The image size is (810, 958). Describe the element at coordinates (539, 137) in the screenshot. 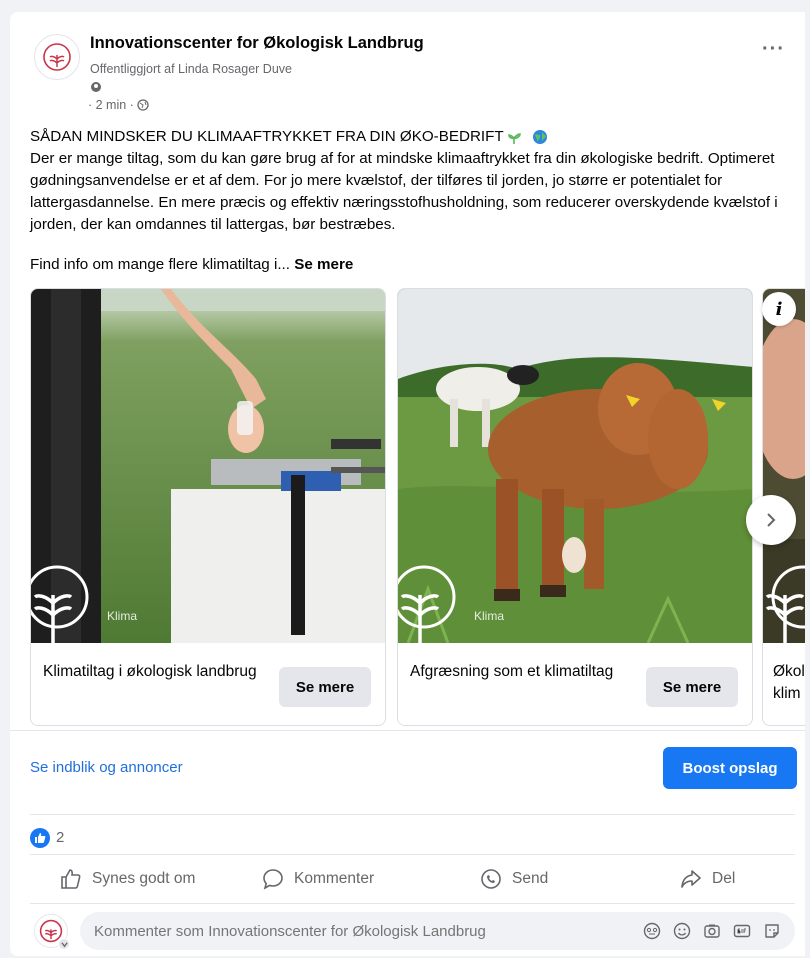

I see `earth-globe-icon` at that location.